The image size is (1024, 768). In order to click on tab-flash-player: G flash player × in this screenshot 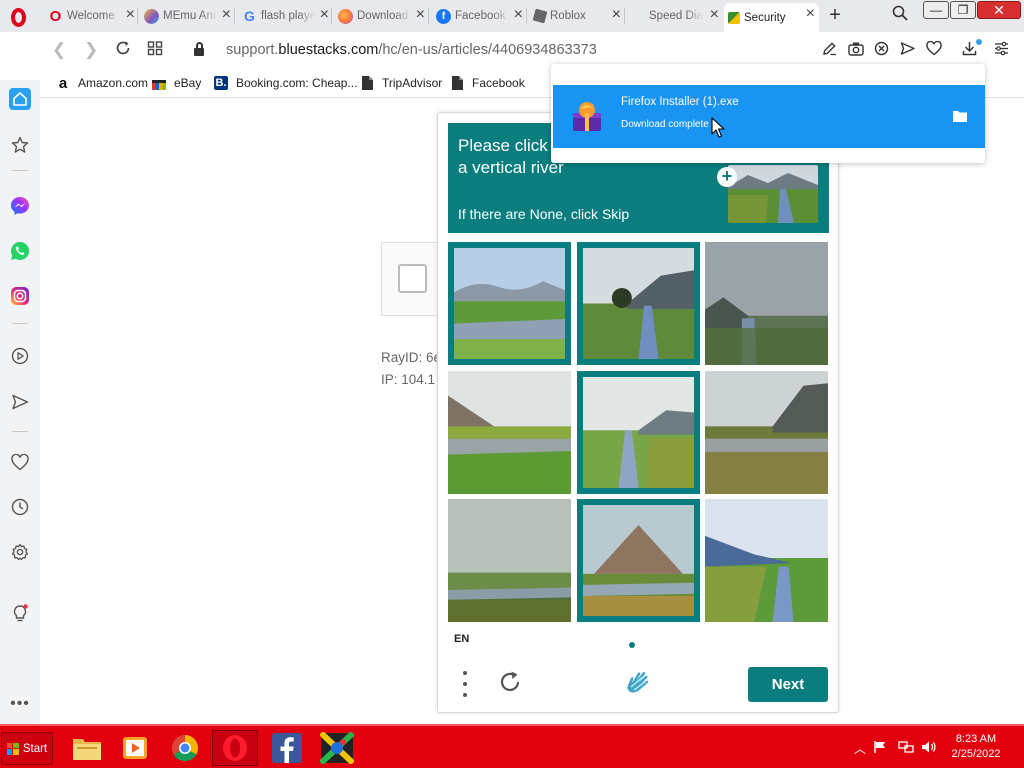, I will do `click(285, 16)`.